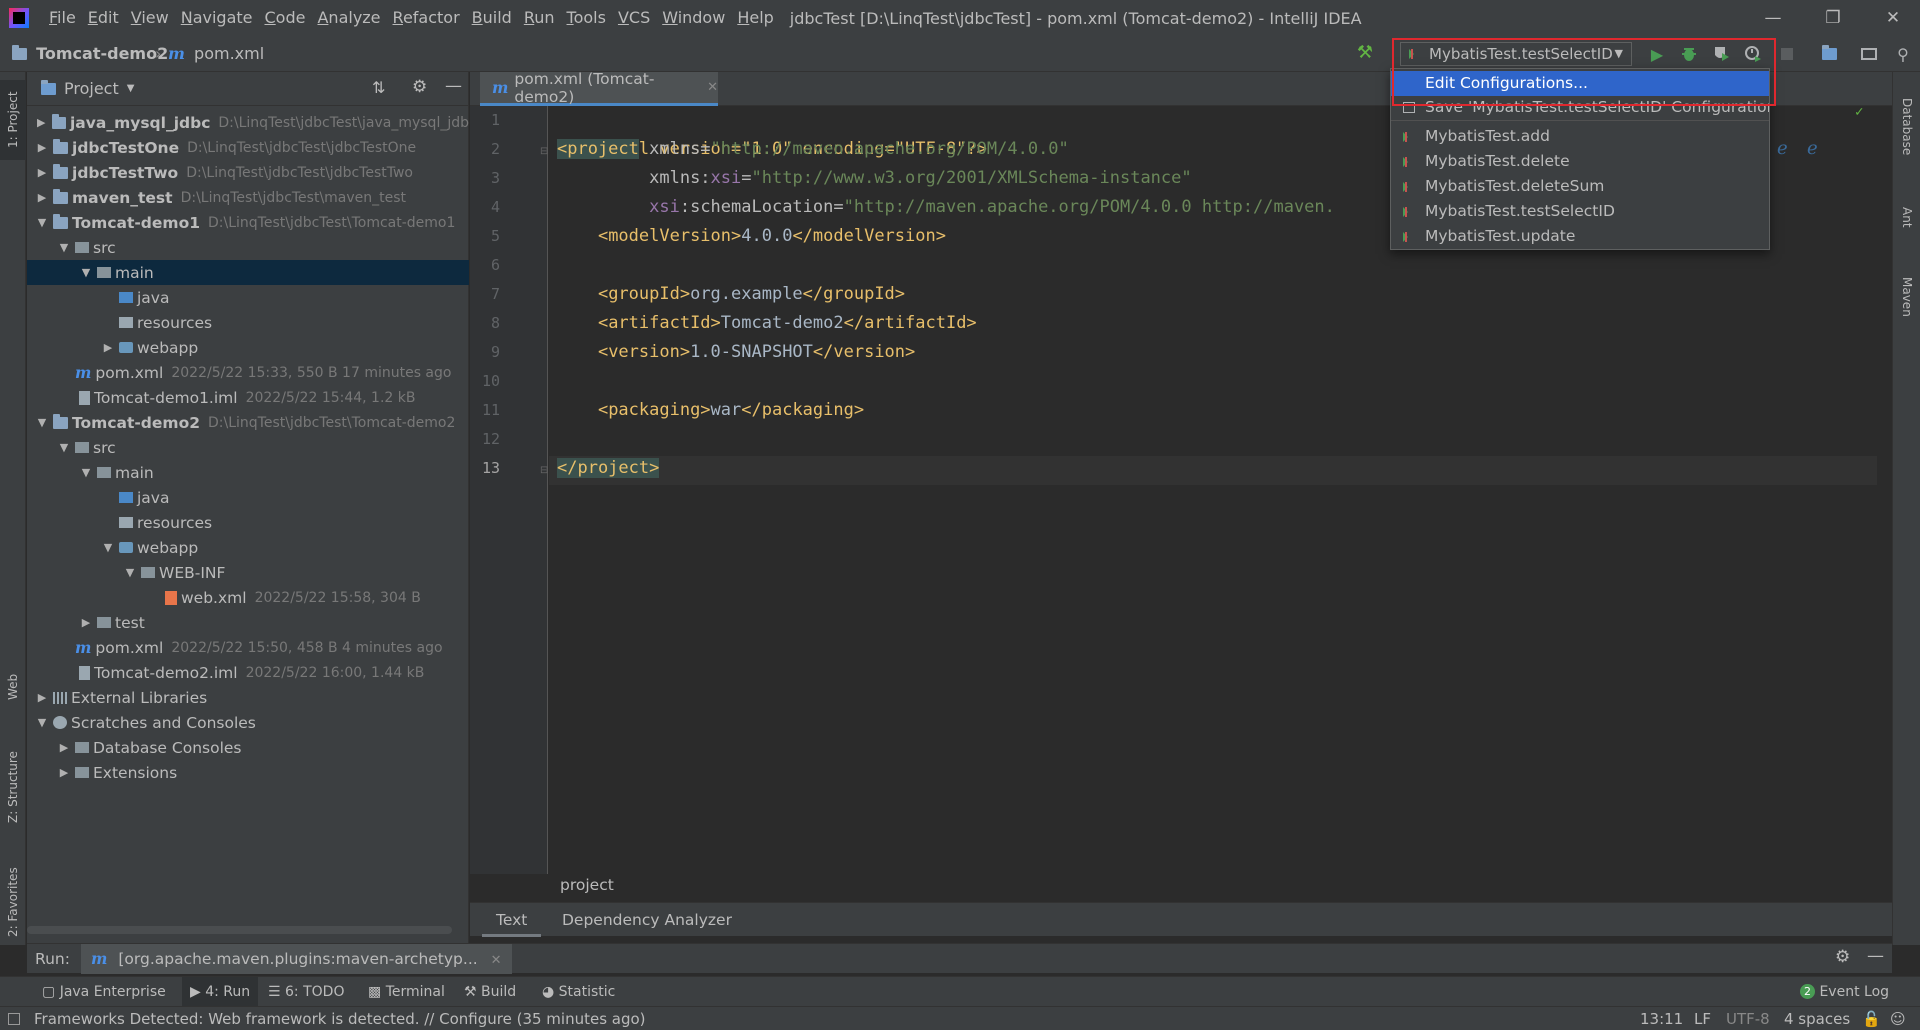 This screenshot has height=1030, width=1920. I want to click on menu-edit: Edit, so click(103, 18).